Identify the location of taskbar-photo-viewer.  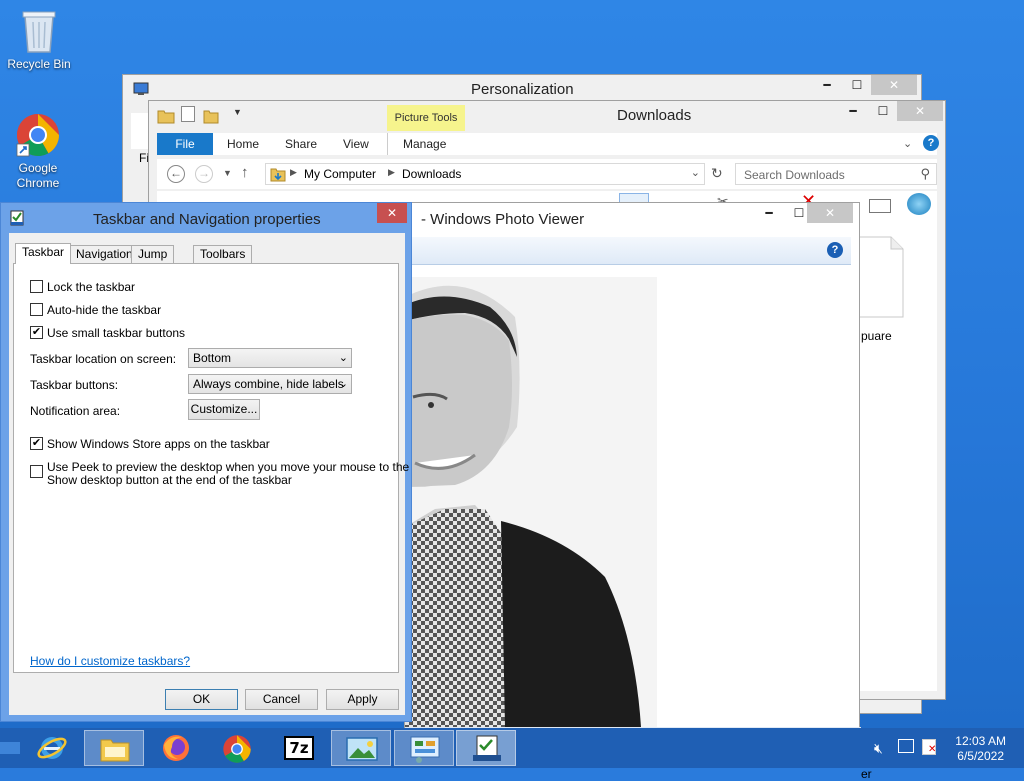
(361, 748).